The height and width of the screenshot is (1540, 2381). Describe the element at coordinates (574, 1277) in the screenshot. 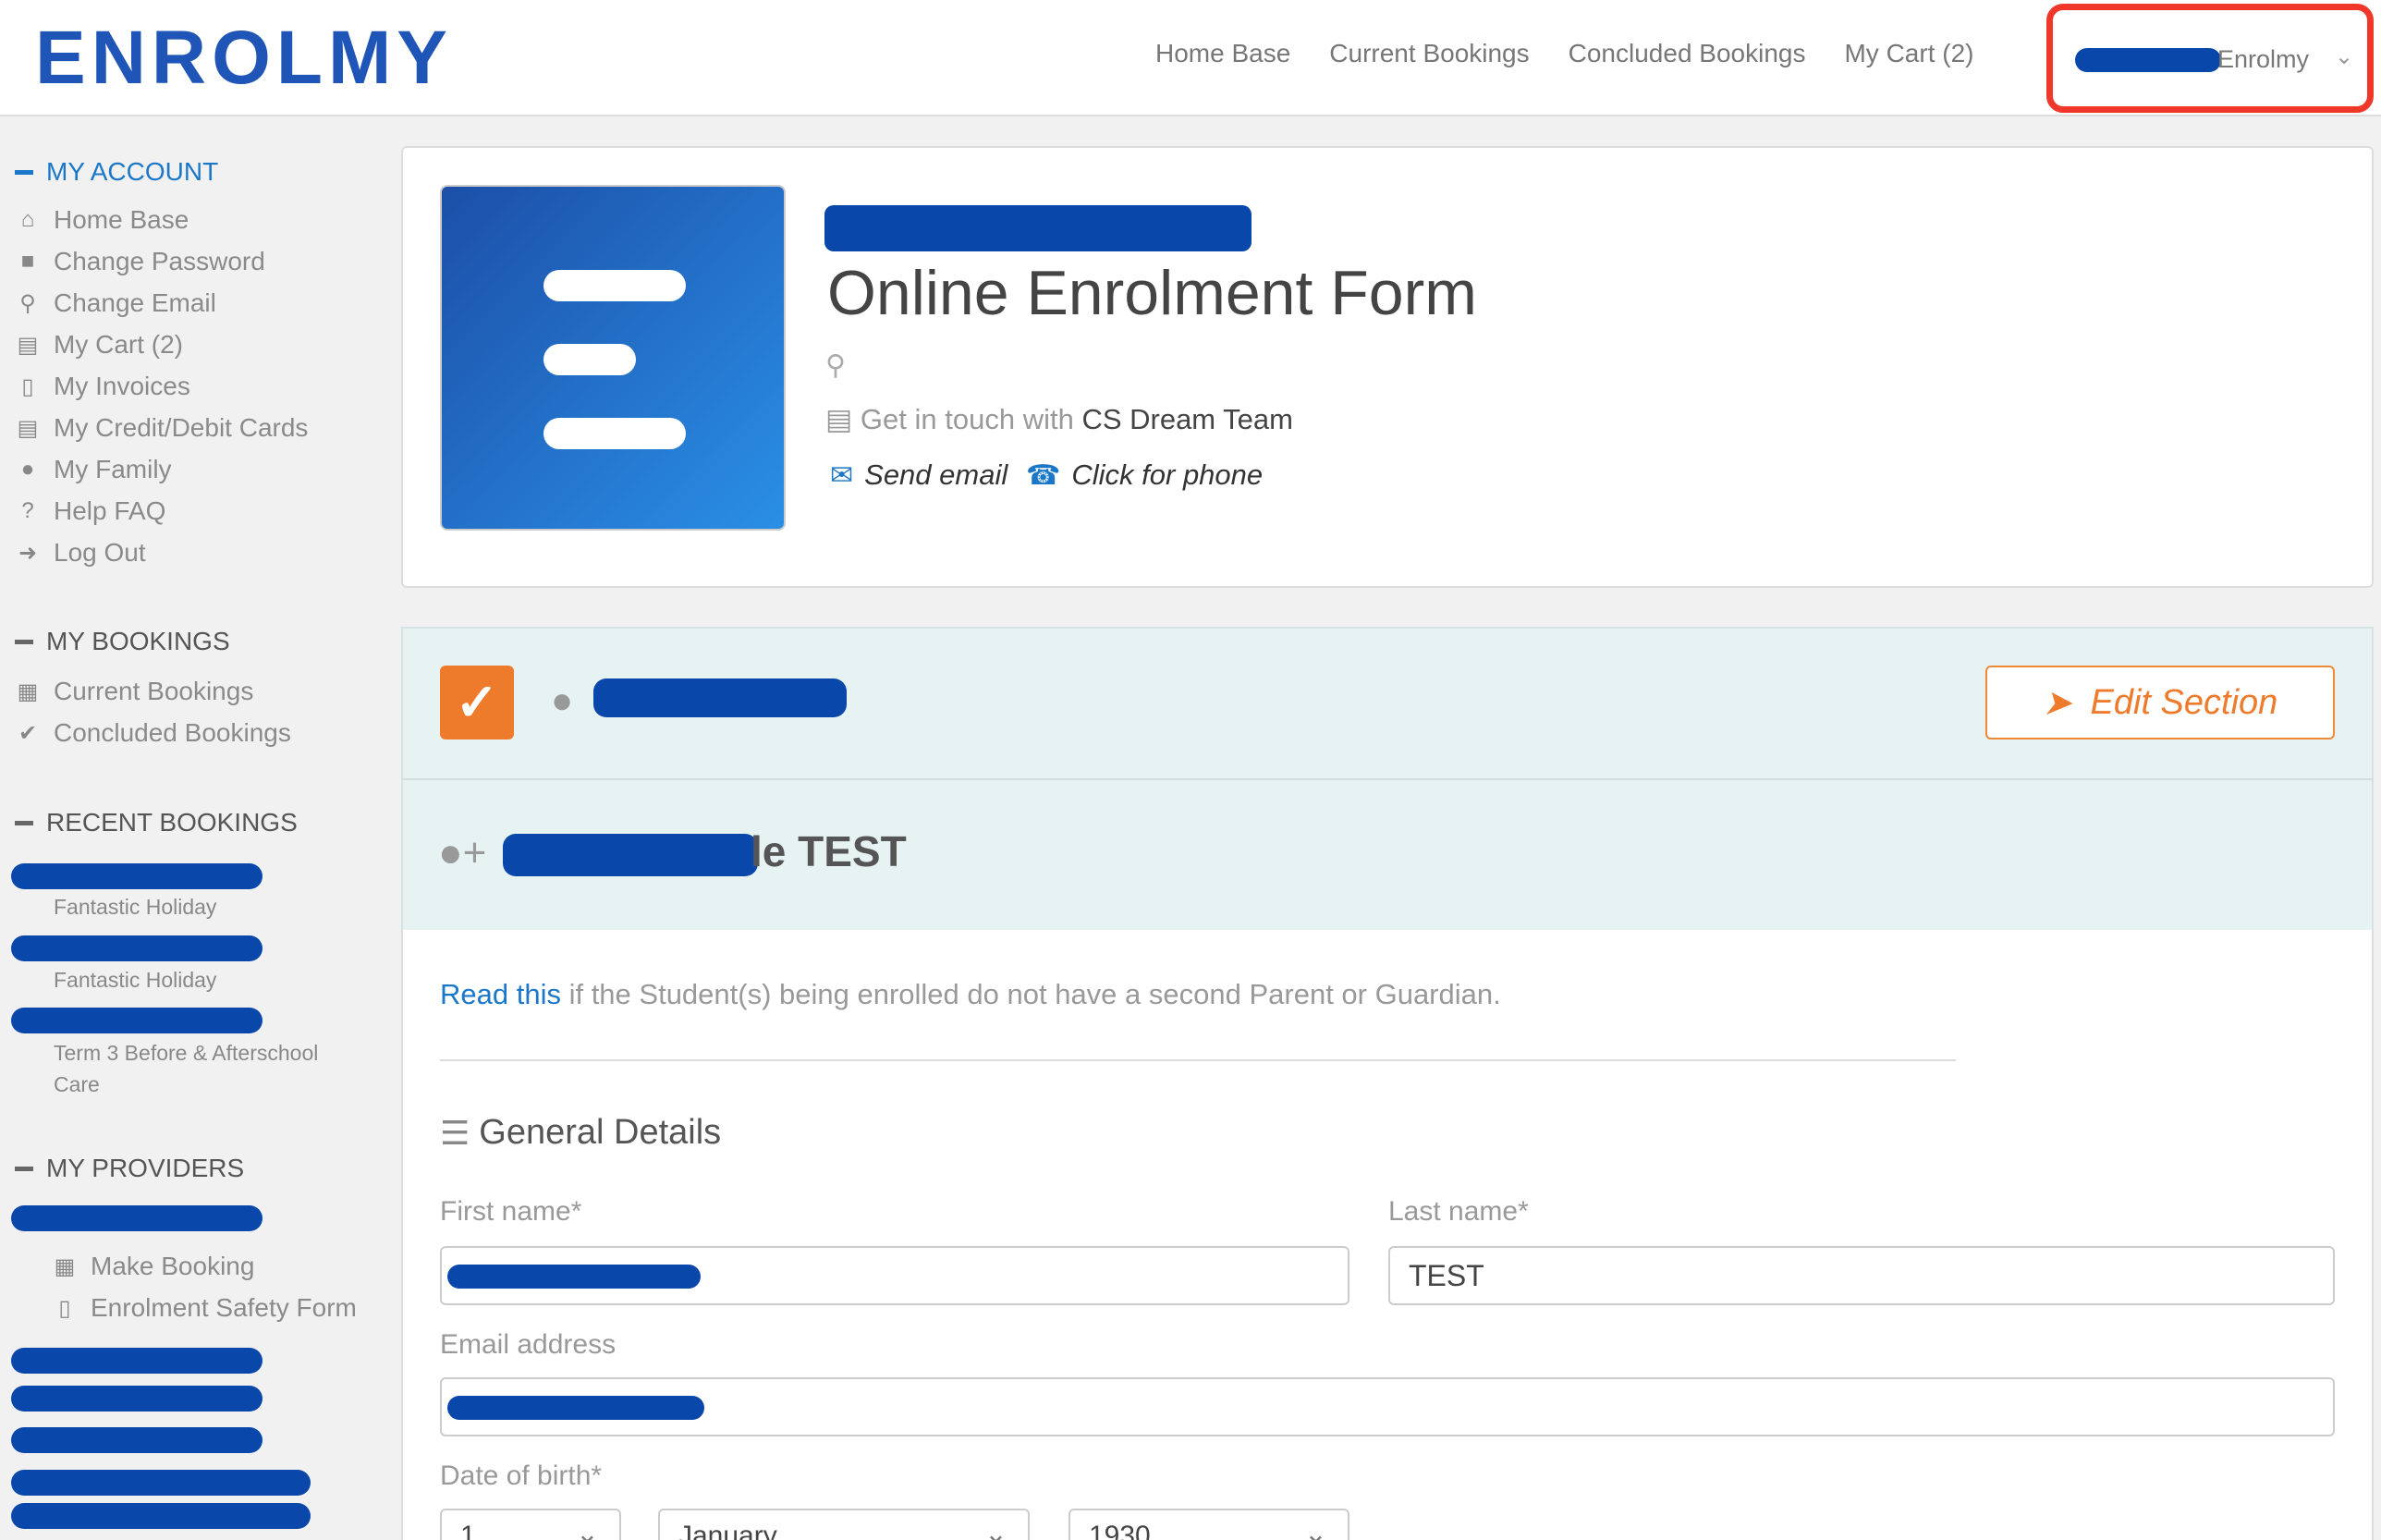

I see `redacted-first-name` at that location.